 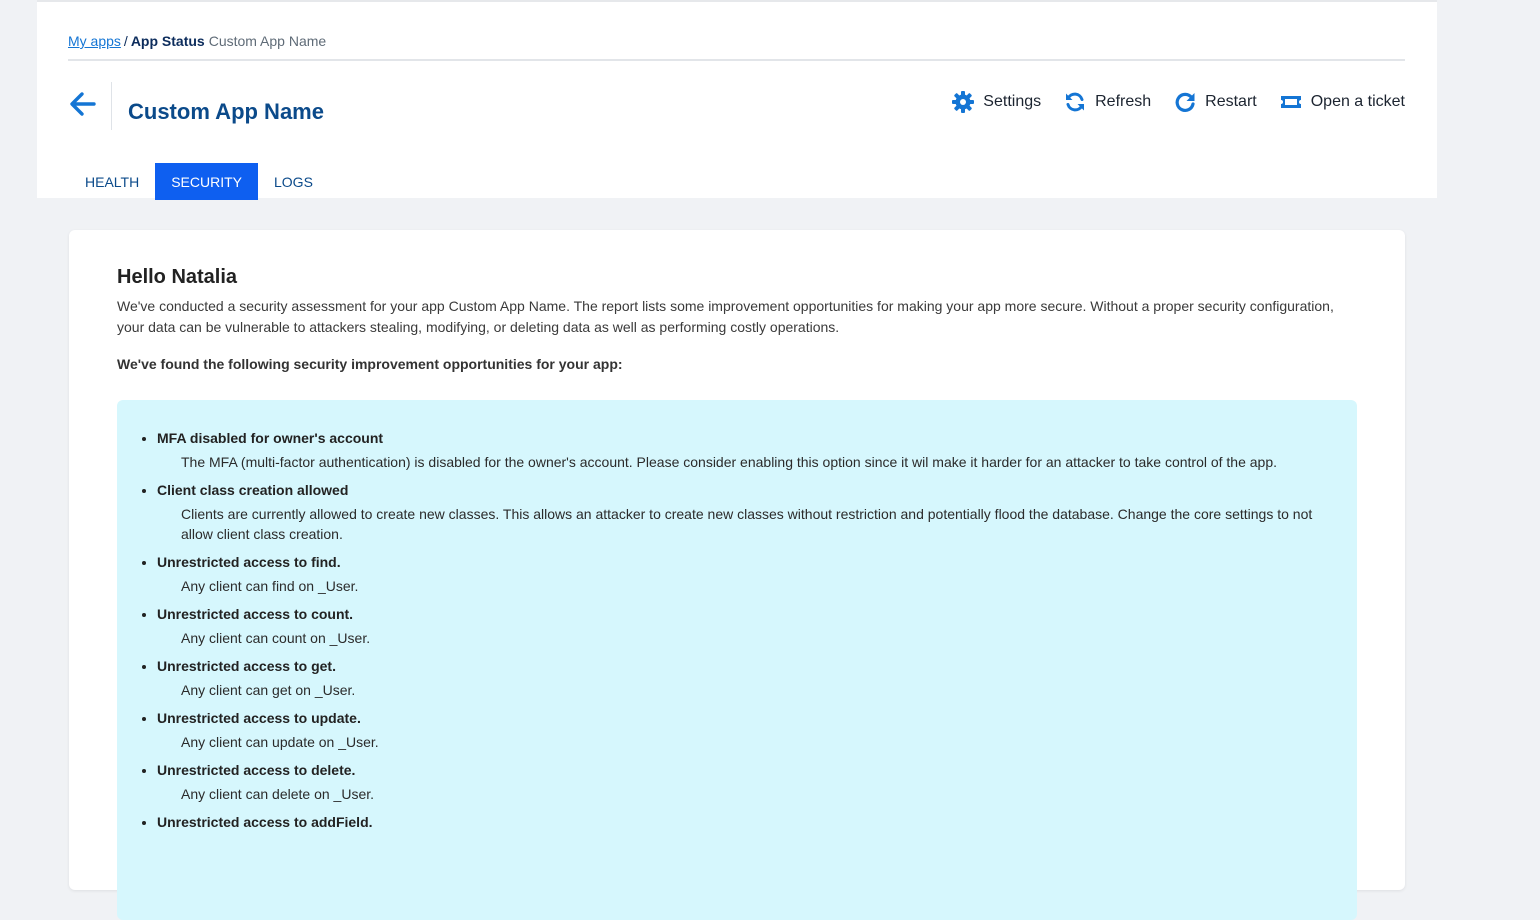 I want to click on issue-title: MFA disabled for owner's account, so click(x=270, y=438).